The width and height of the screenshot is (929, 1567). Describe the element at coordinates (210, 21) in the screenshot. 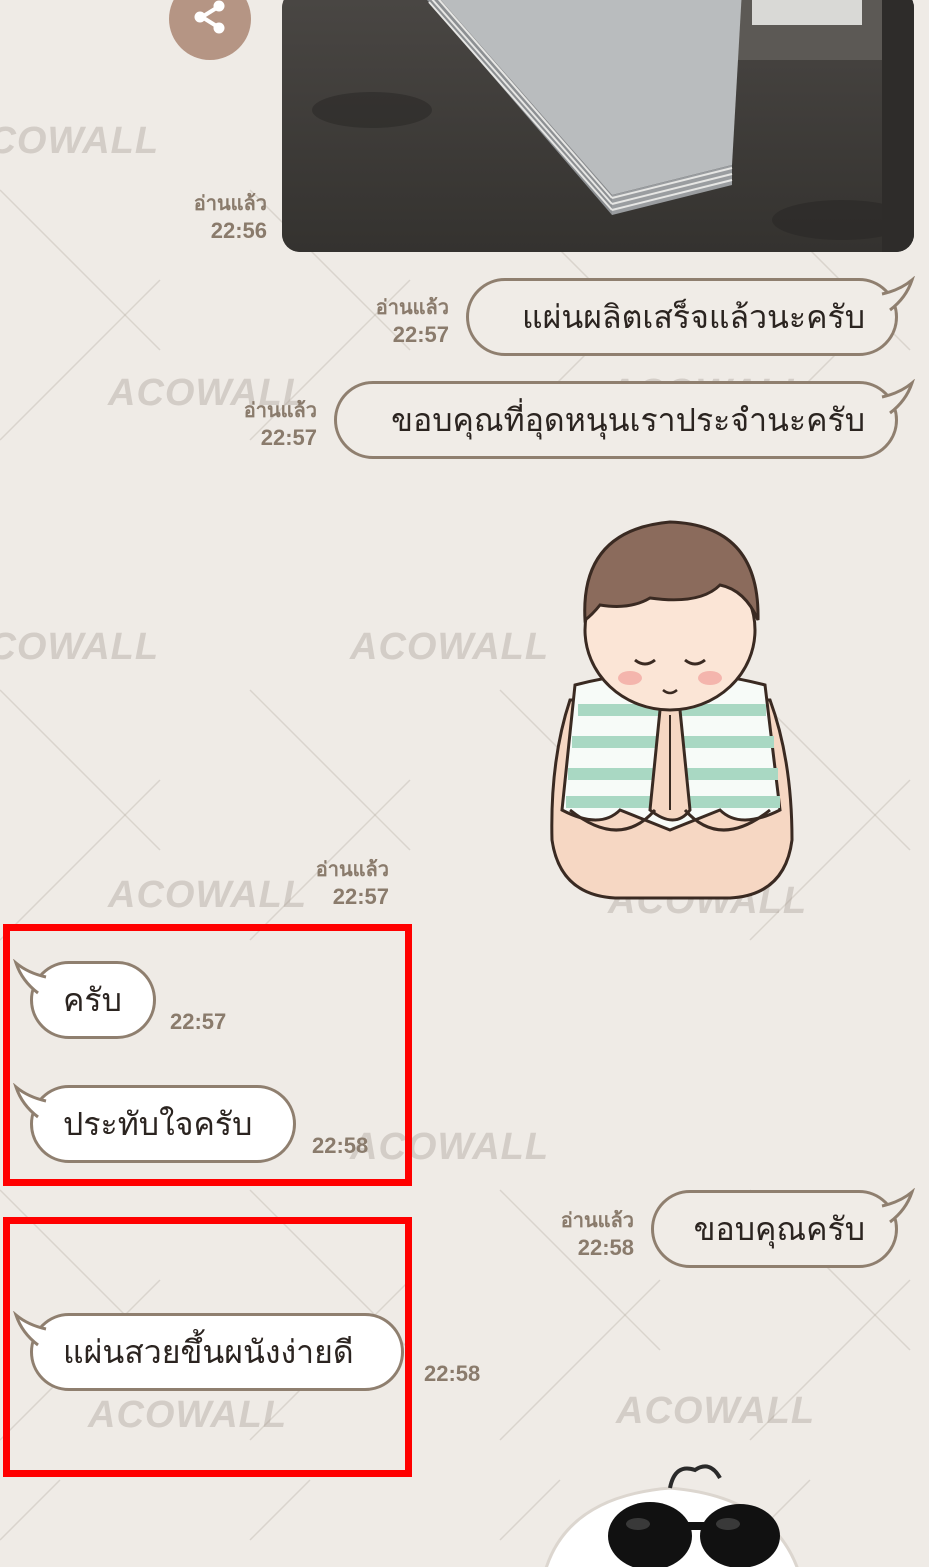

I see `share-icon` at that location.